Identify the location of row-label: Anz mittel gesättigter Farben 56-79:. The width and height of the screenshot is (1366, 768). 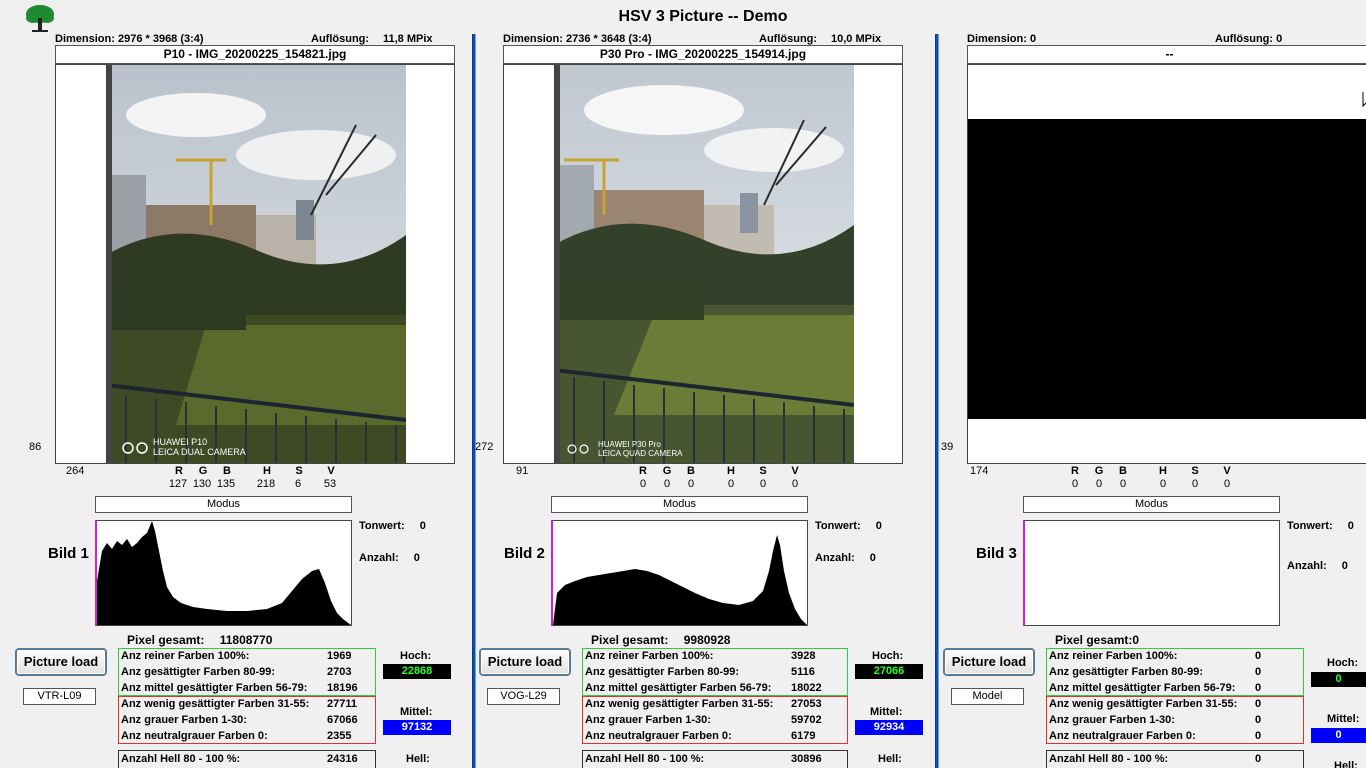
(214, 688).